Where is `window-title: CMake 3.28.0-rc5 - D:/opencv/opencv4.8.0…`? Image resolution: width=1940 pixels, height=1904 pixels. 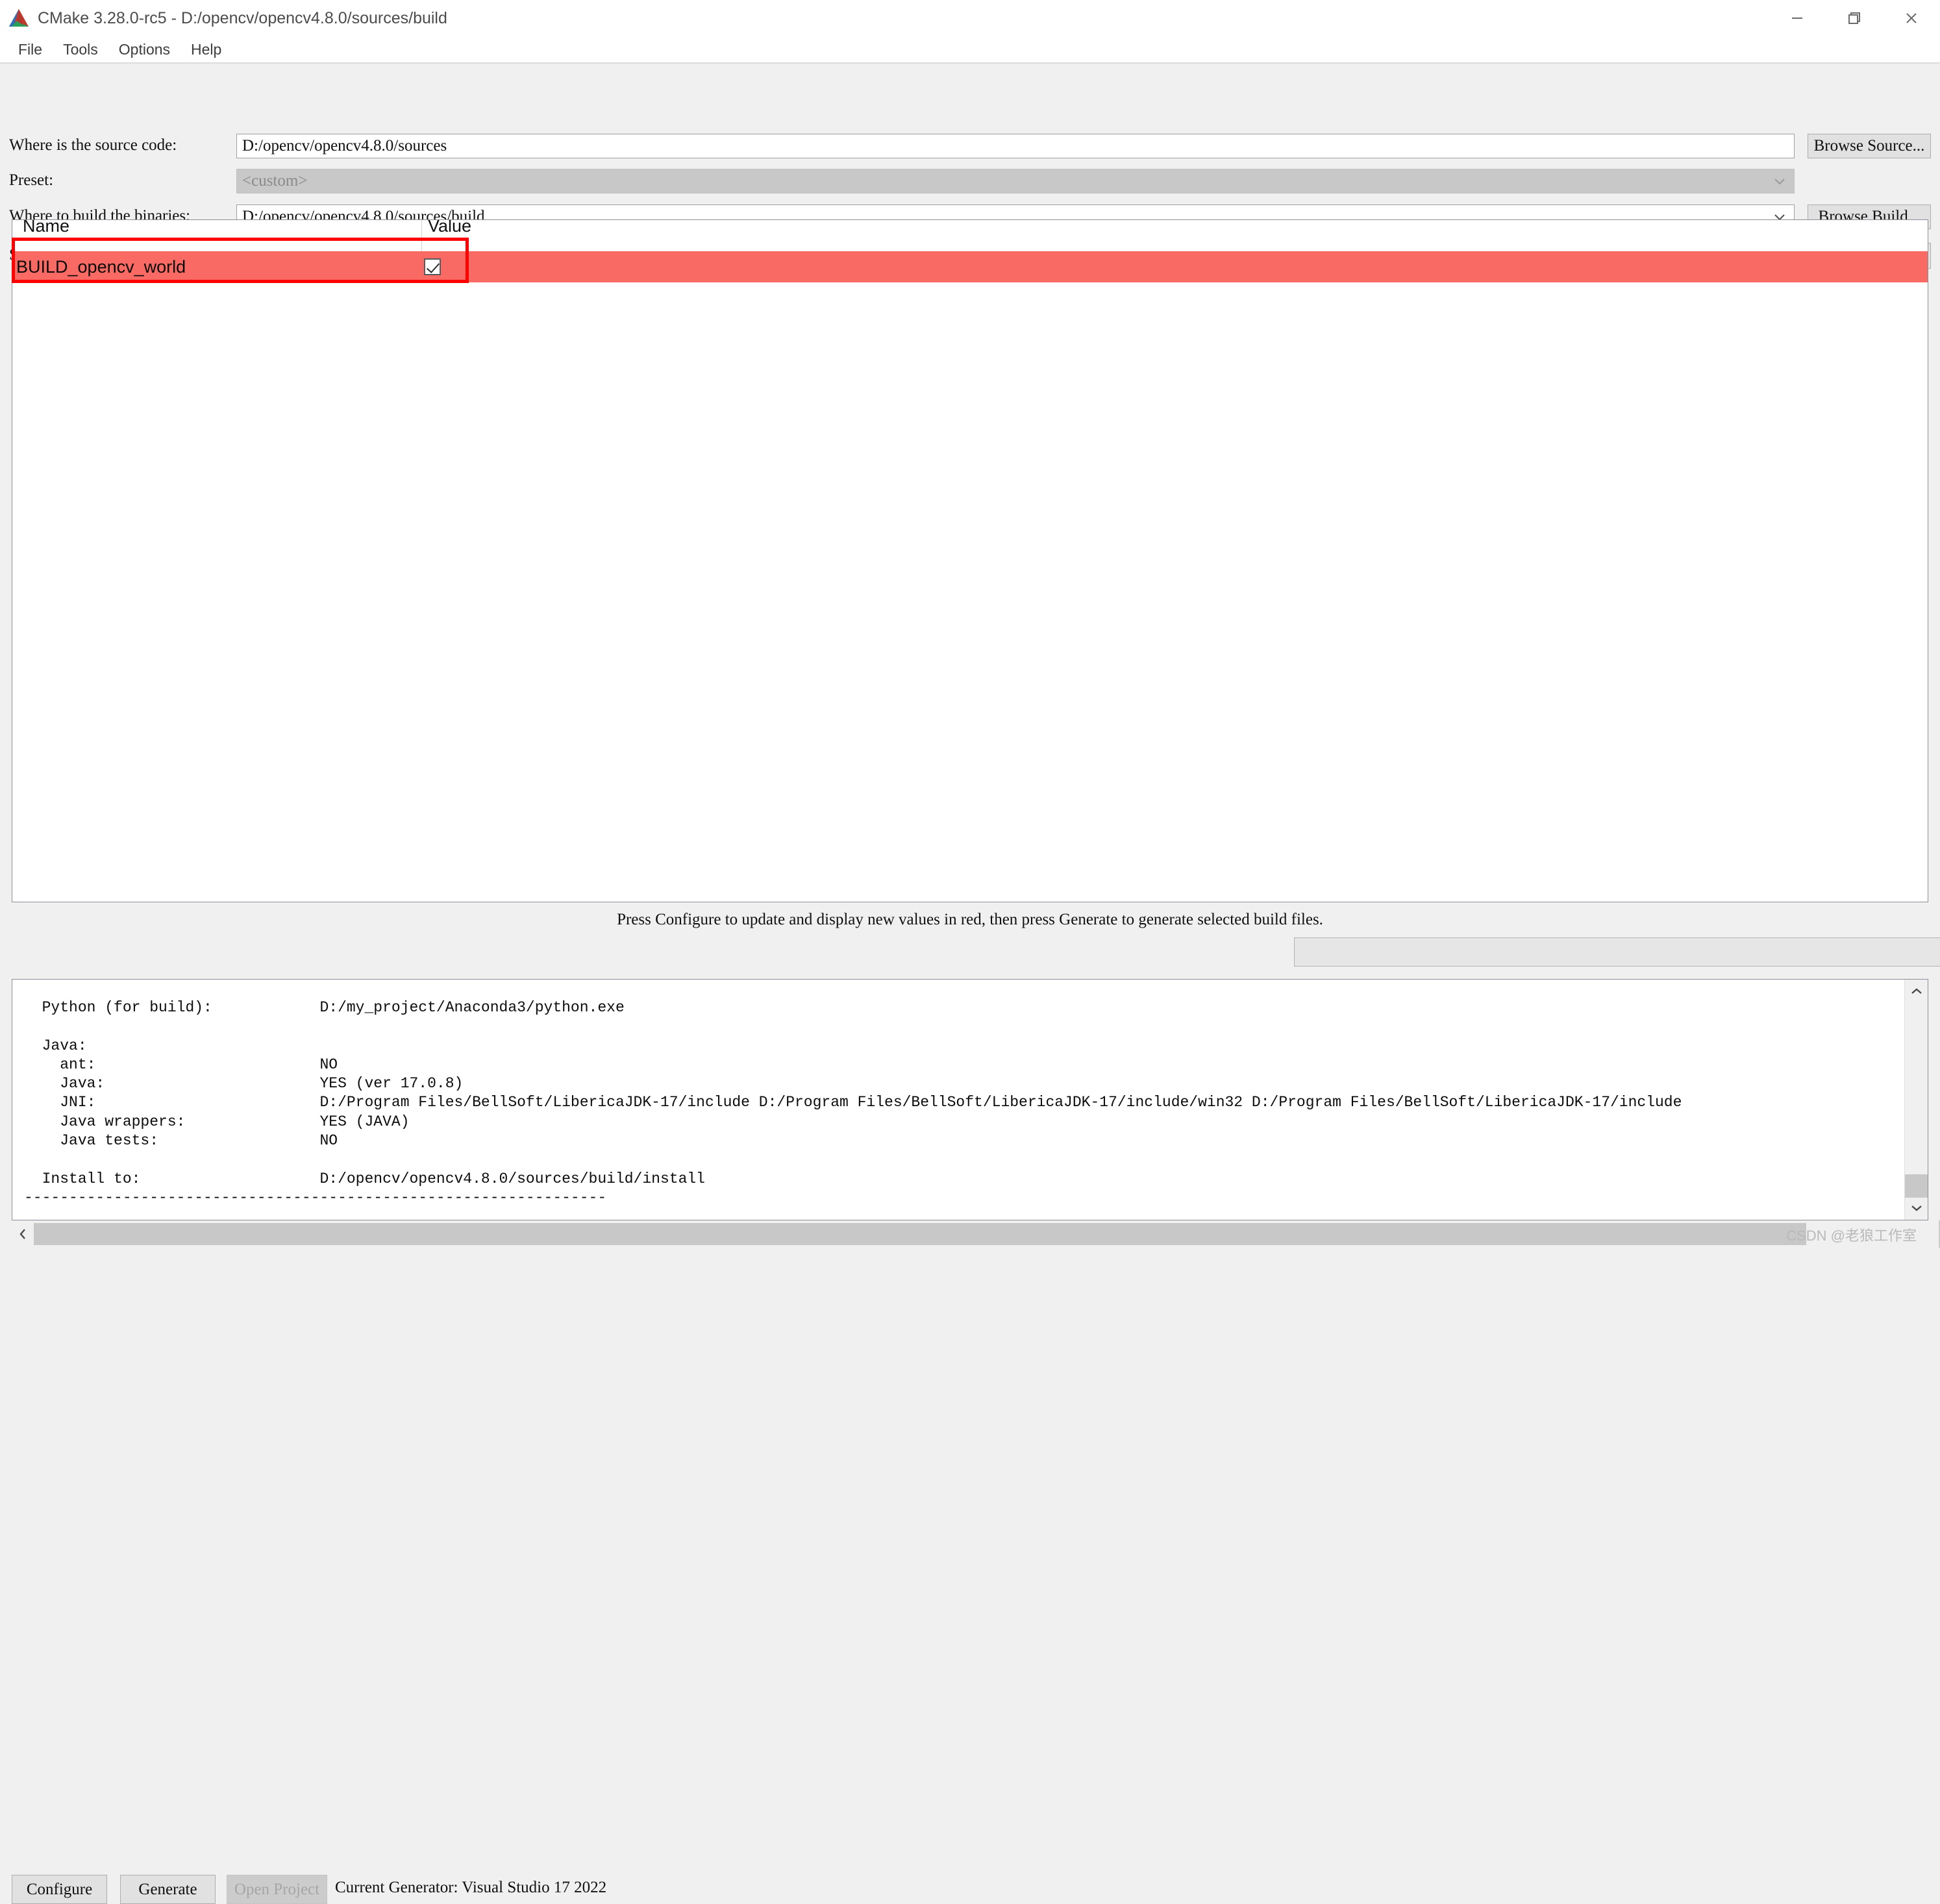
window-title: CMake 3.28.0-rc5 - D:/opencv/opencv4.8.0… is located at coordinates (242, 18).